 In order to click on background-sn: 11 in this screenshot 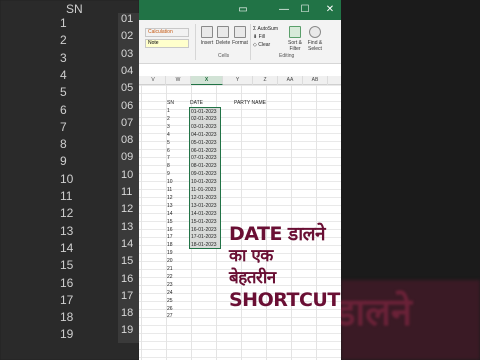, I will do `click(66, 196)`.